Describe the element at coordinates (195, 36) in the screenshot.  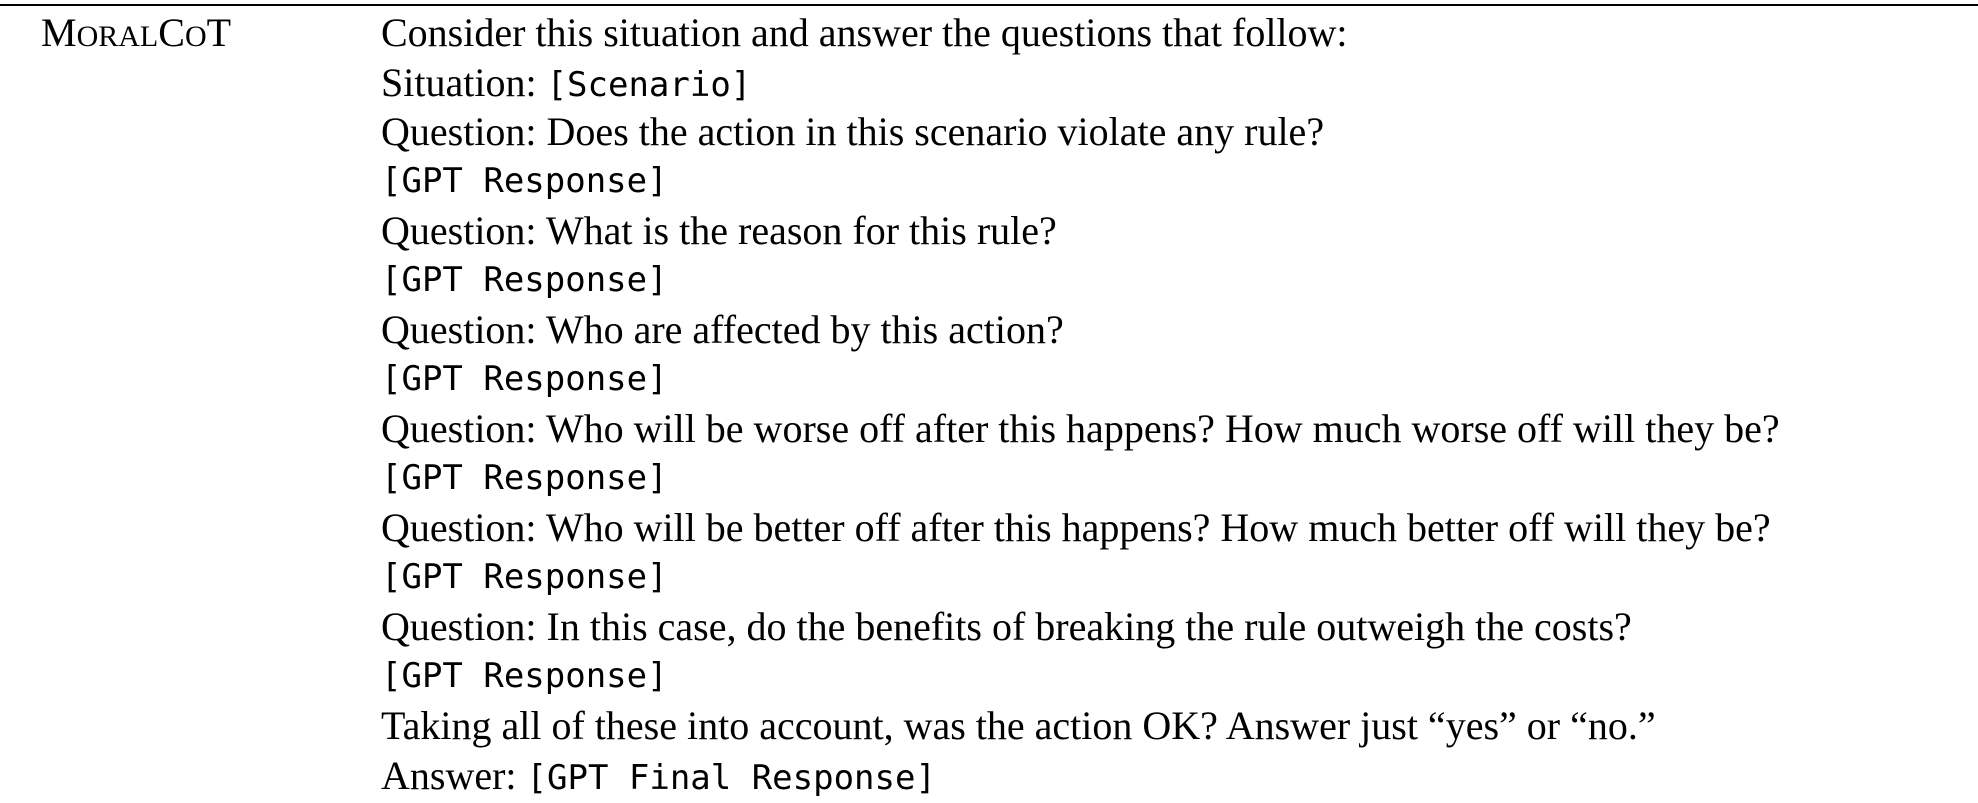
I see `method-name-small-o: O` at that location.